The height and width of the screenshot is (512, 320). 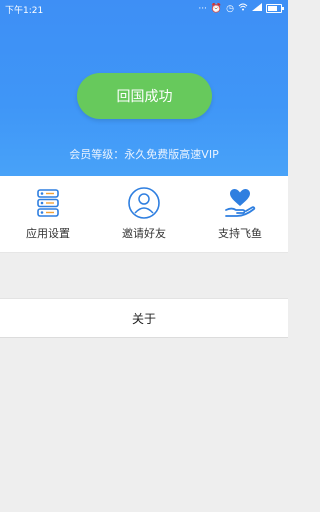 I want to click on battery-icon, so click(x=275, y=8).